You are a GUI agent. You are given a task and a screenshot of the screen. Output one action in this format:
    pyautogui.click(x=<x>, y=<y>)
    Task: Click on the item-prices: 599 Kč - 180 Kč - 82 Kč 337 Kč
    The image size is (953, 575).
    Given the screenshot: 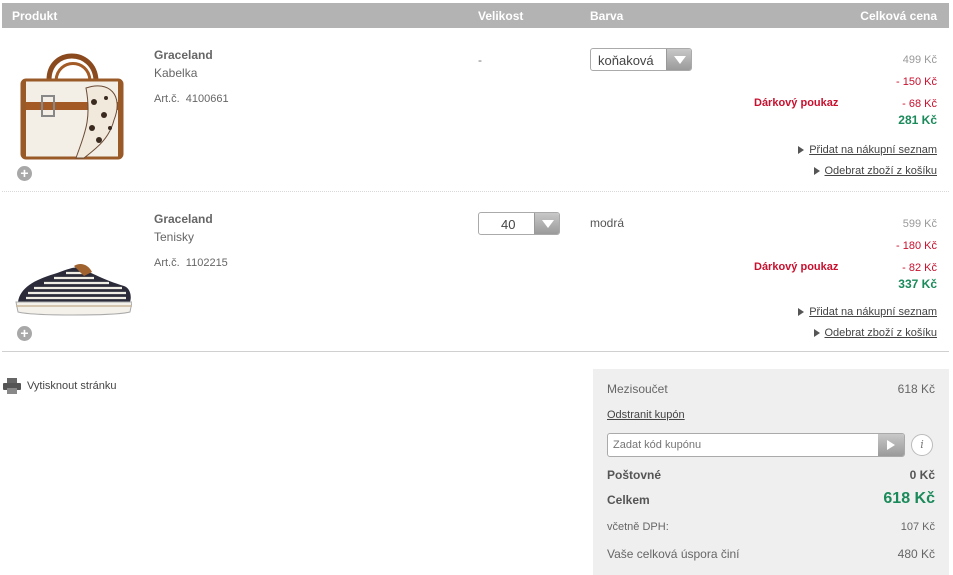 What is the action you would take?
    pyautogui.click(x=916, y=254)
    